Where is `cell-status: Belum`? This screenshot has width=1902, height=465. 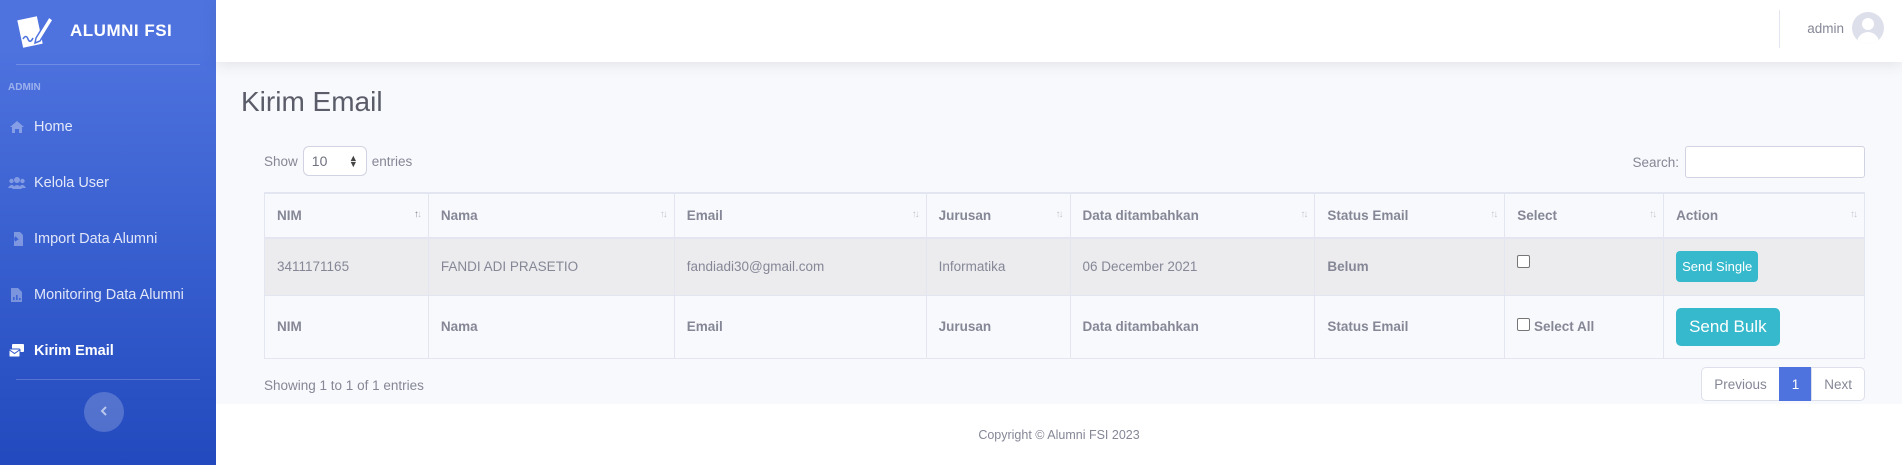 cell-status: Belum is located at coordinates (1410, 266).